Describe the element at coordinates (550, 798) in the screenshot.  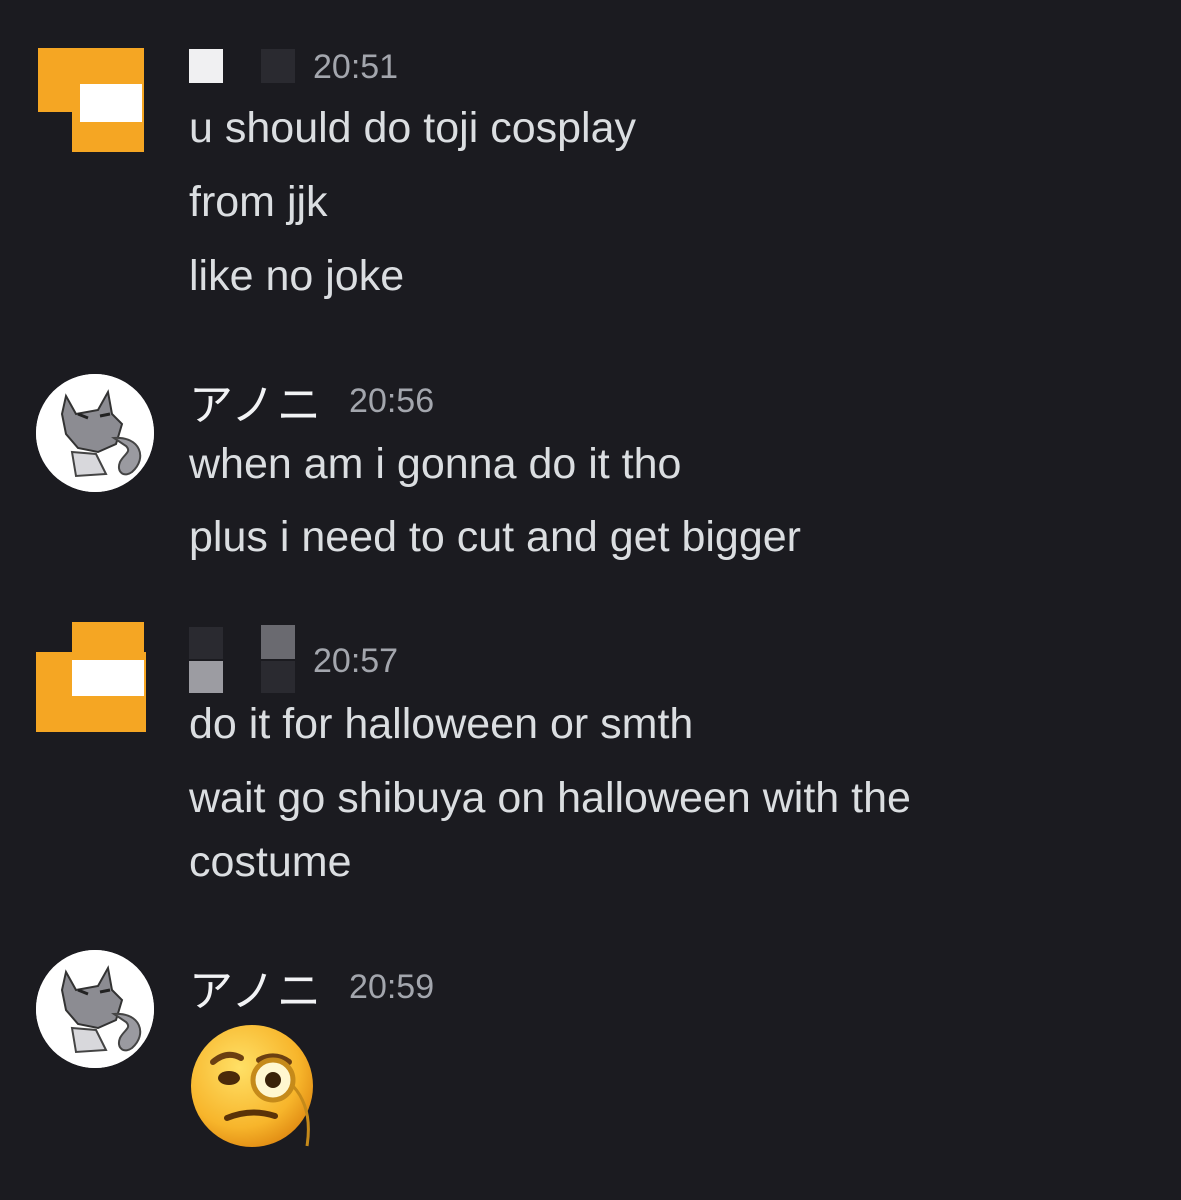
I see `message-text: wait go shibuya on halloween with the` at that location.